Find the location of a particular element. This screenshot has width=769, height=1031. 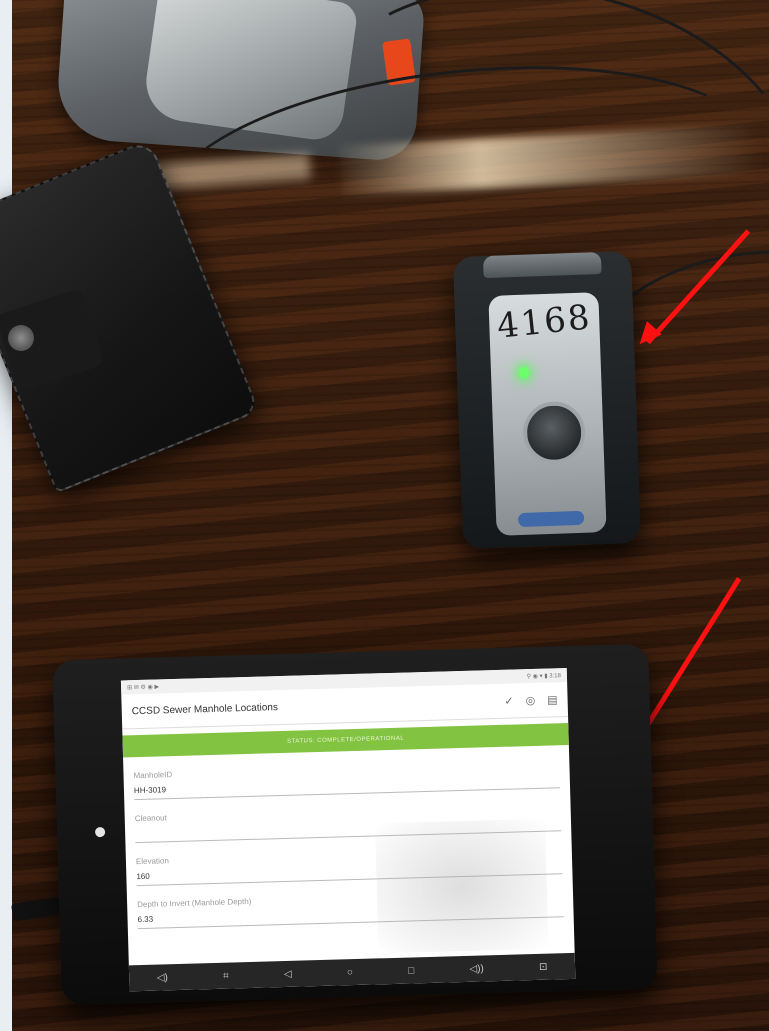

status-led is located at coordinates (524, 372).